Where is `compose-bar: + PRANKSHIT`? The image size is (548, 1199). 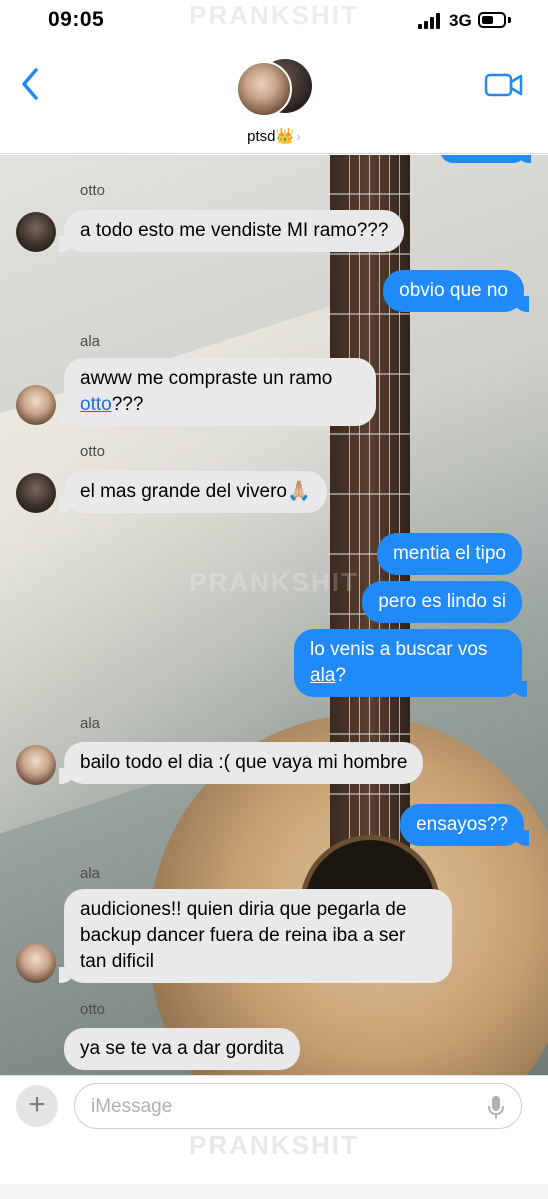
compose-bar: + PRANKSHIT is located at coordinates (274, 1137).